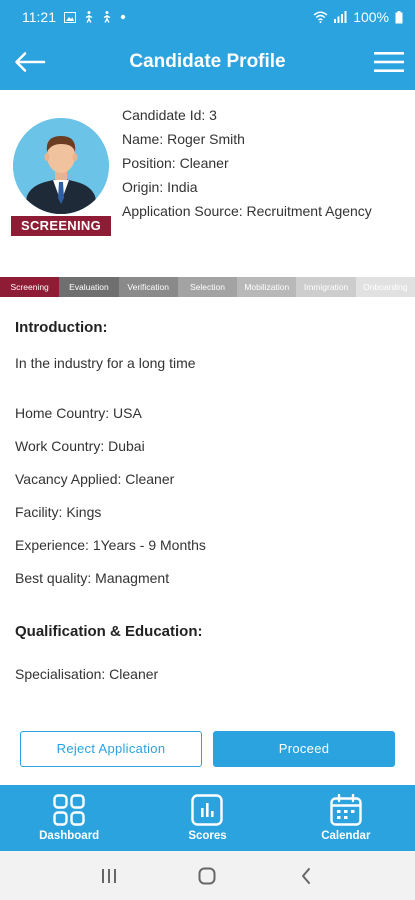 This screenshot has width=415, height=900. I want to click on introduction-heading: Introduction:, so click(61, 327).